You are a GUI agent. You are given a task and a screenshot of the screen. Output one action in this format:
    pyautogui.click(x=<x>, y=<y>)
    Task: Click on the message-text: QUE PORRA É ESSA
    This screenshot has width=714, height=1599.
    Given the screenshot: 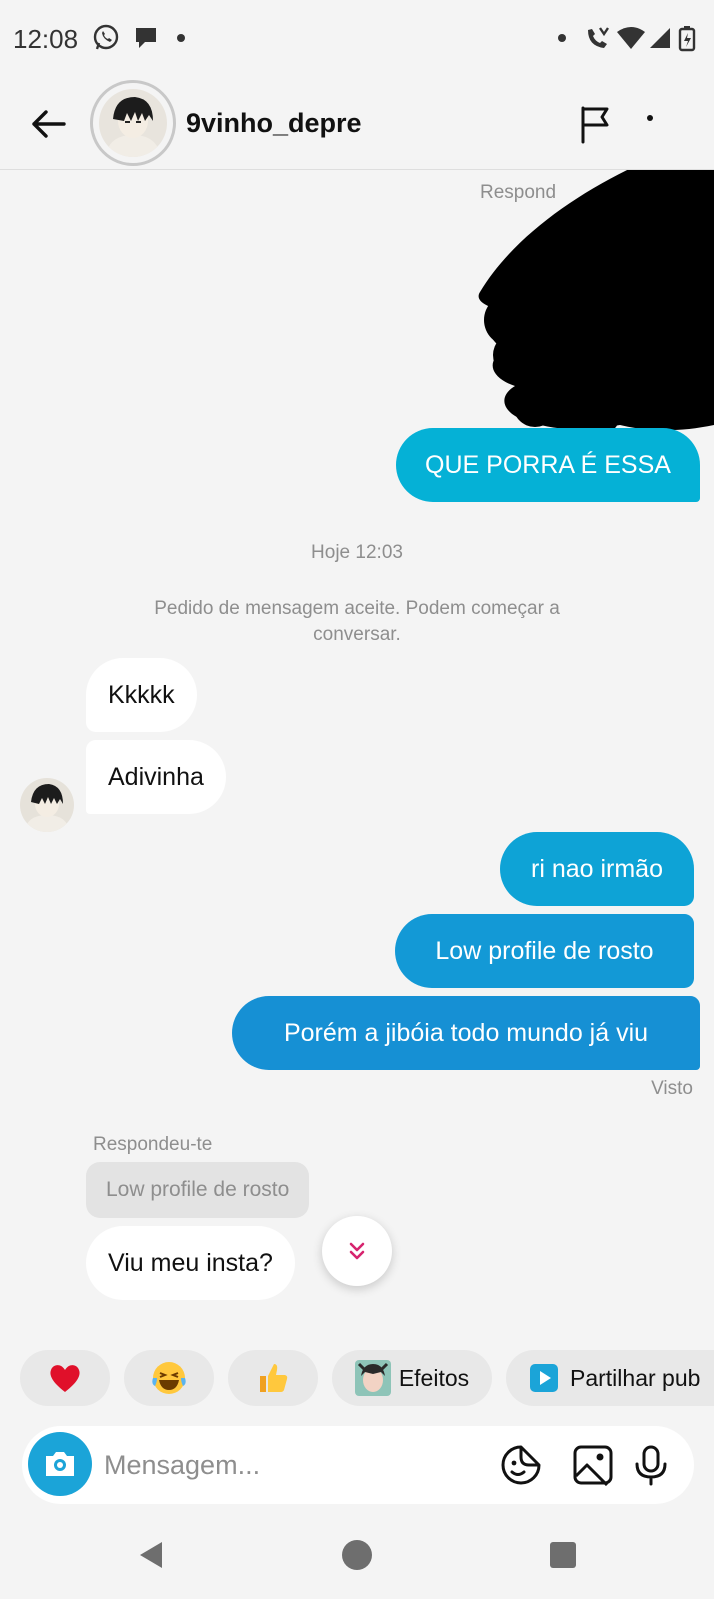 What is the action you would take?
    pyautogui.click(x=548, y=464)
    